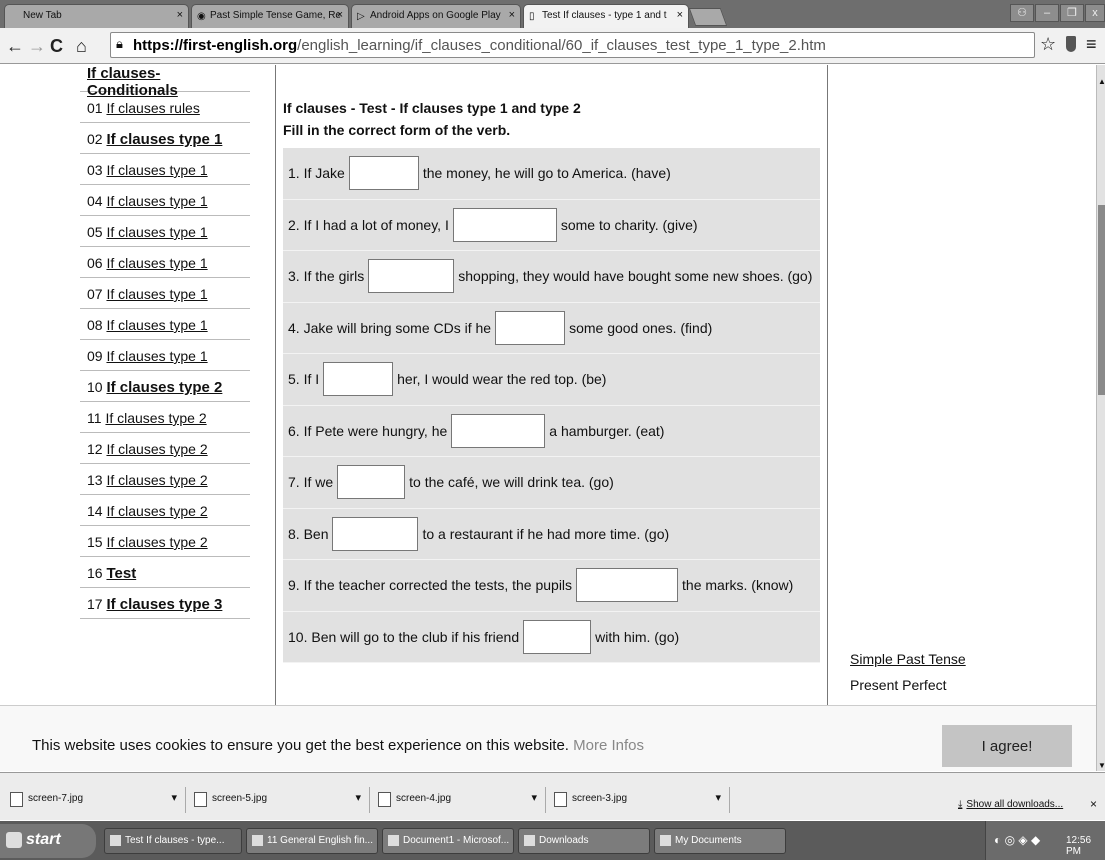 Image resolution: width=1105 pixels, height=860 pixels. Describe the element at coordinates (152, 108) in the screenshot. I see `sidebar-link: If clauses rules` at that location.